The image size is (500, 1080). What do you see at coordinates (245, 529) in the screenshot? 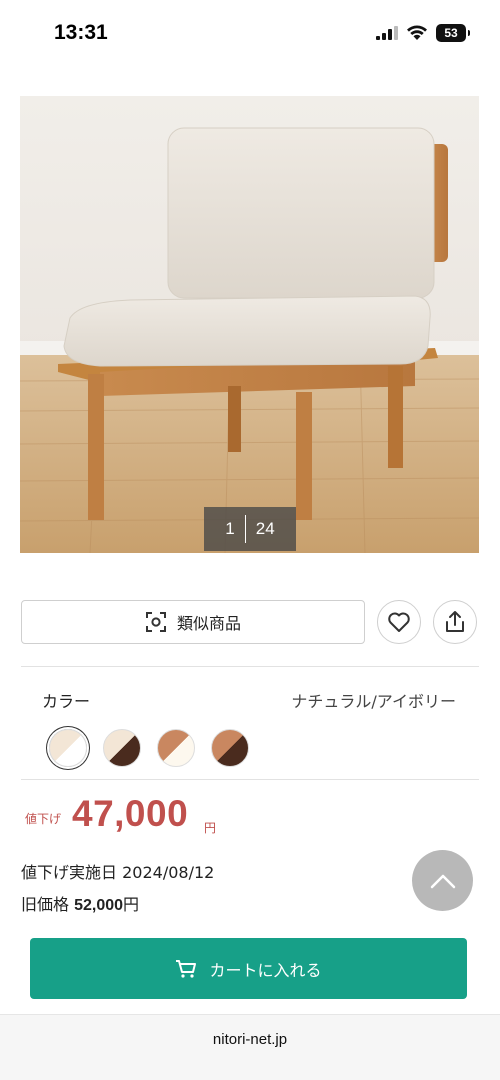
I see `image-counter-separator` at bounding box center [245, 529].